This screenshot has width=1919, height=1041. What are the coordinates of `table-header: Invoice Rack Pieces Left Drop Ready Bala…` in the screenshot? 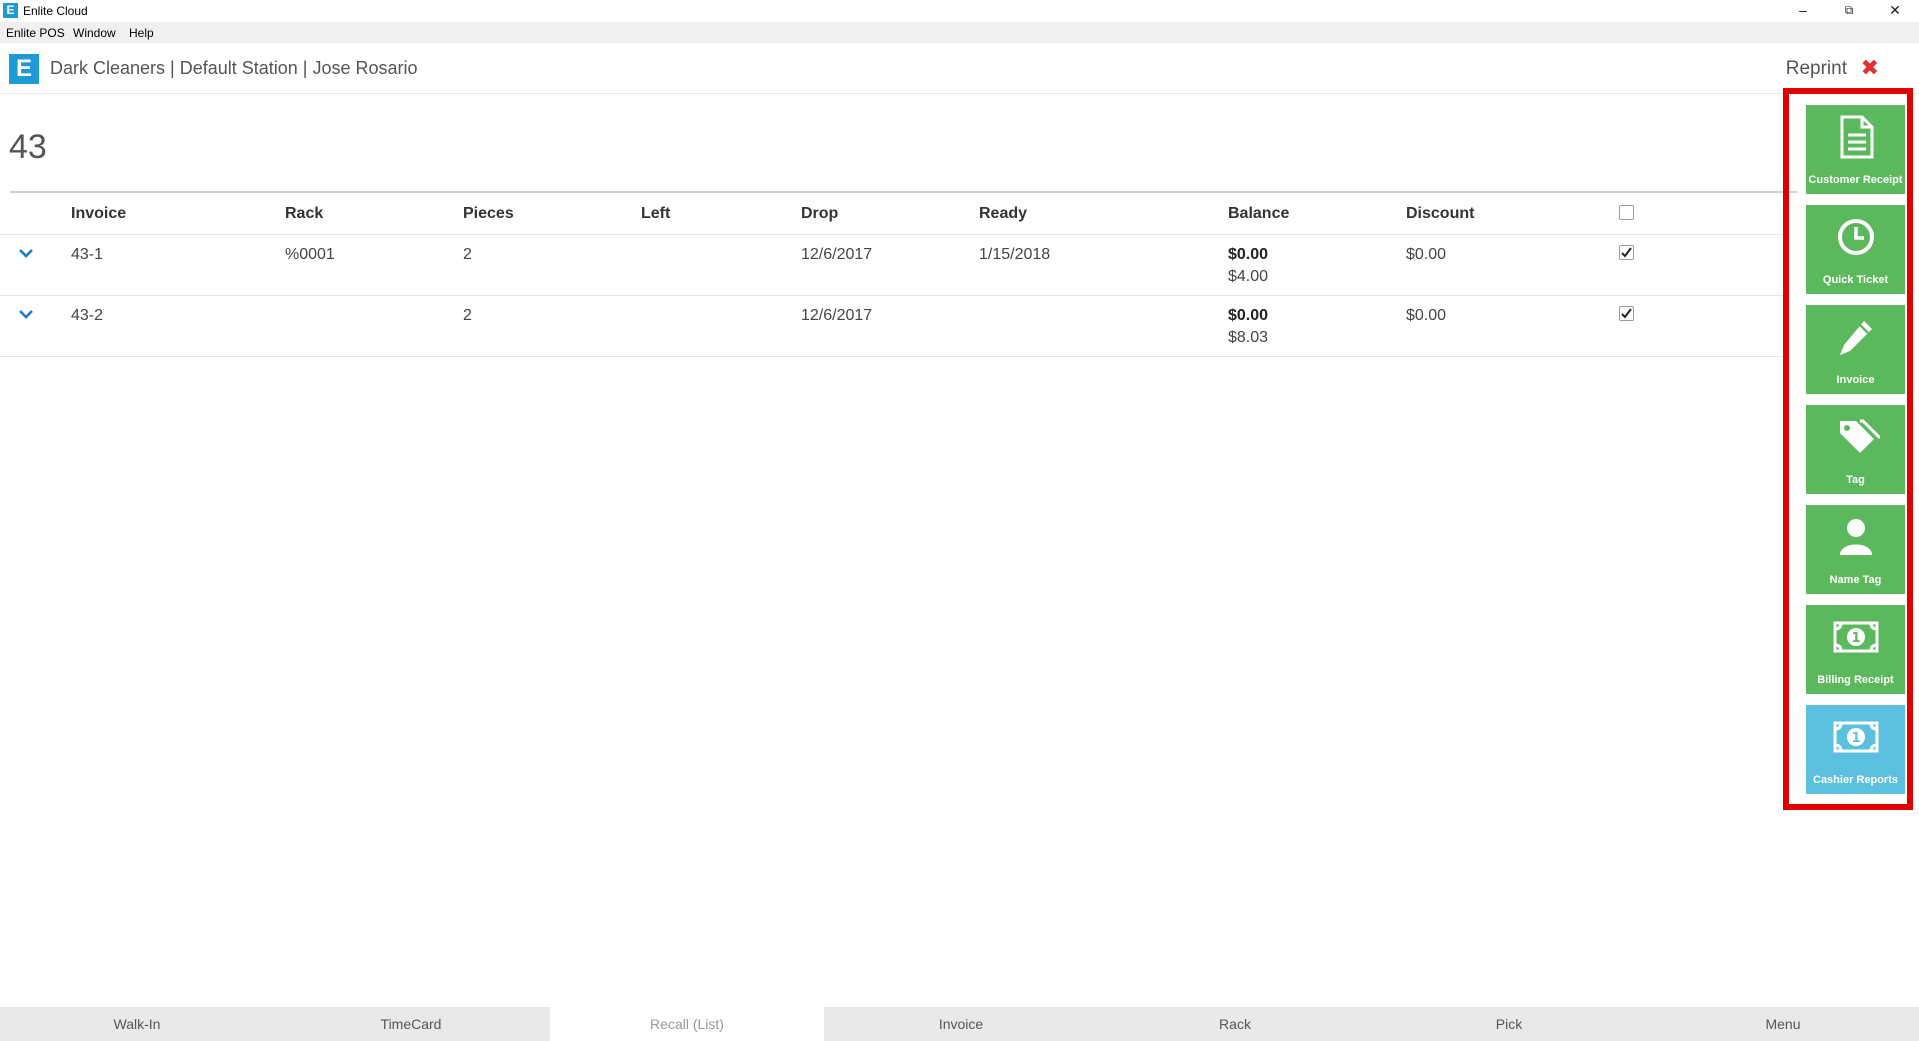 It's located at (893, 214).